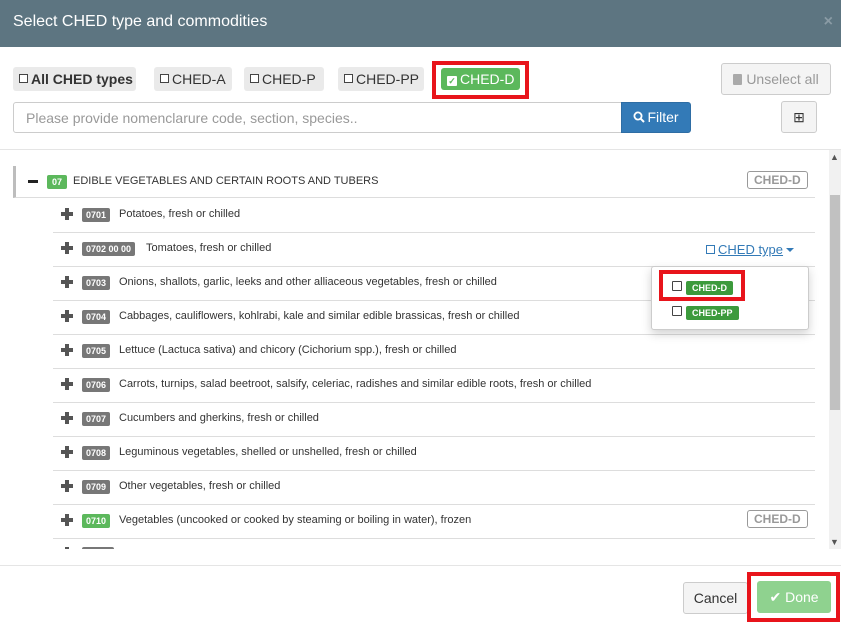 Image resolution: width=841 pixels, height=624 pixels. What do you see at coordinates (96, 385) in the screenshot?
I see `commodity-code-badge: 0706` at bounding box center [96, 385].